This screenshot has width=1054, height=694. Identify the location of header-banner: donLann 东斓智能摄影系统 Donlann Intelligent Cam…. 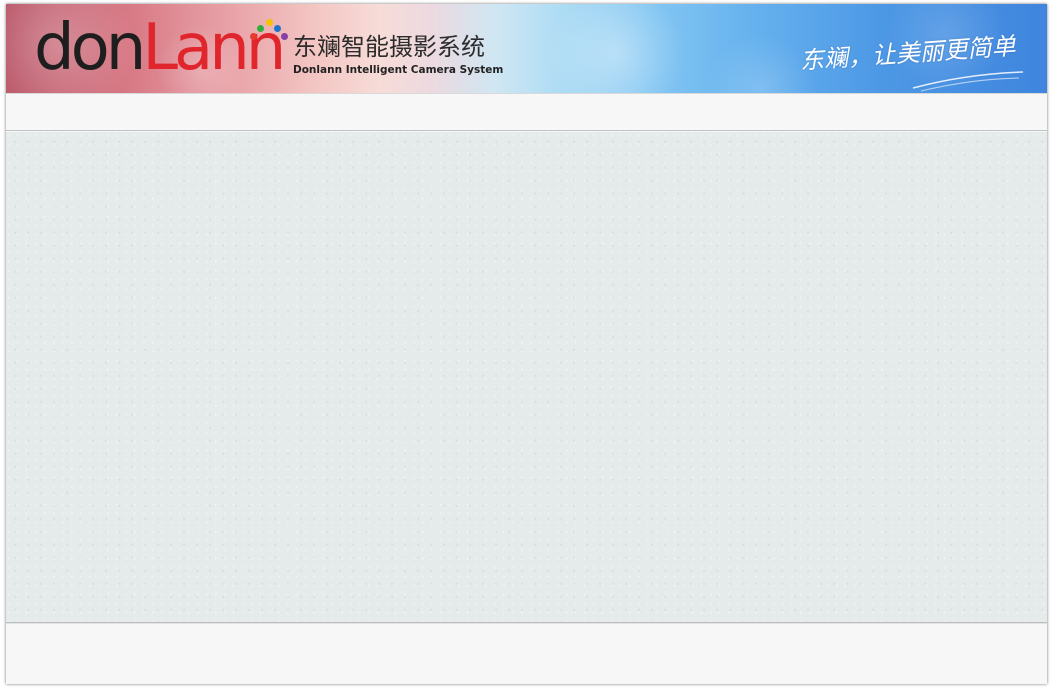
(526, 48).